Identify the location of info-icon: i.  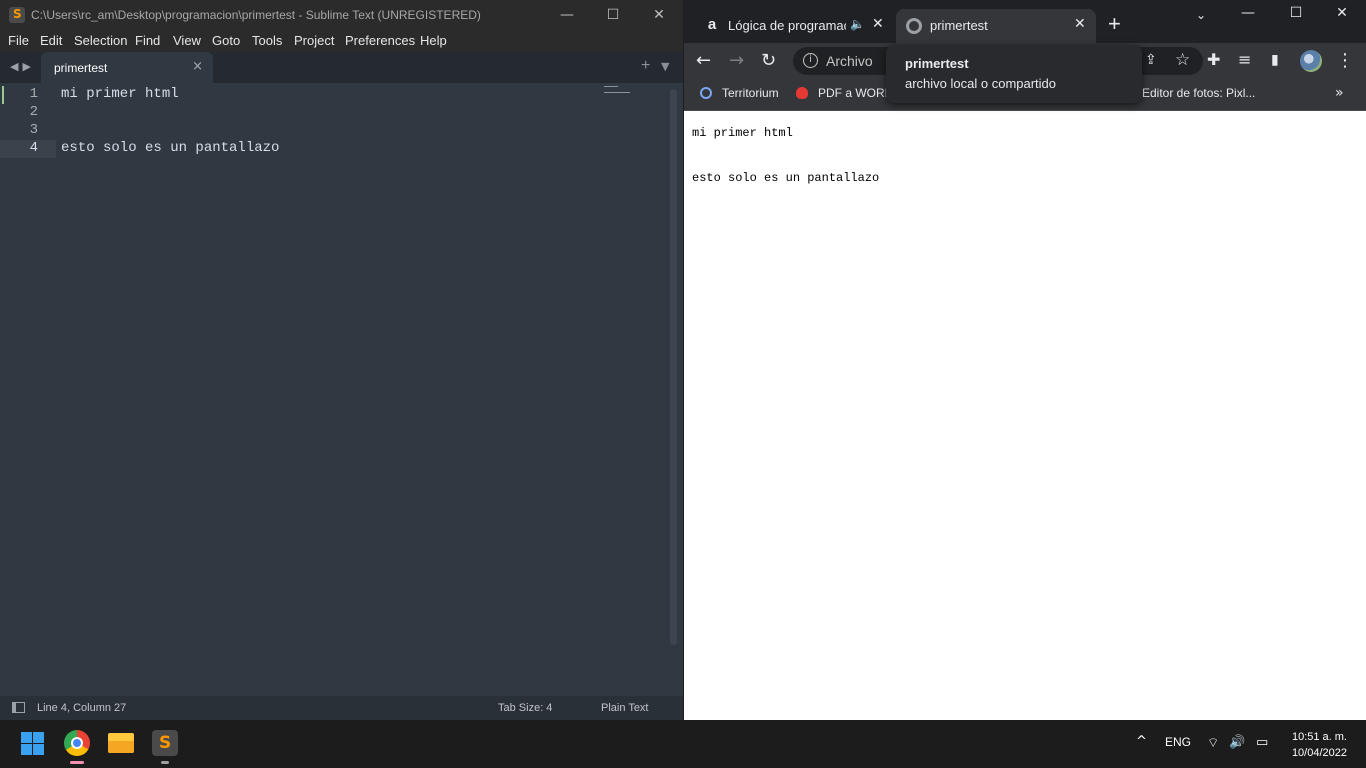
(810, 60).